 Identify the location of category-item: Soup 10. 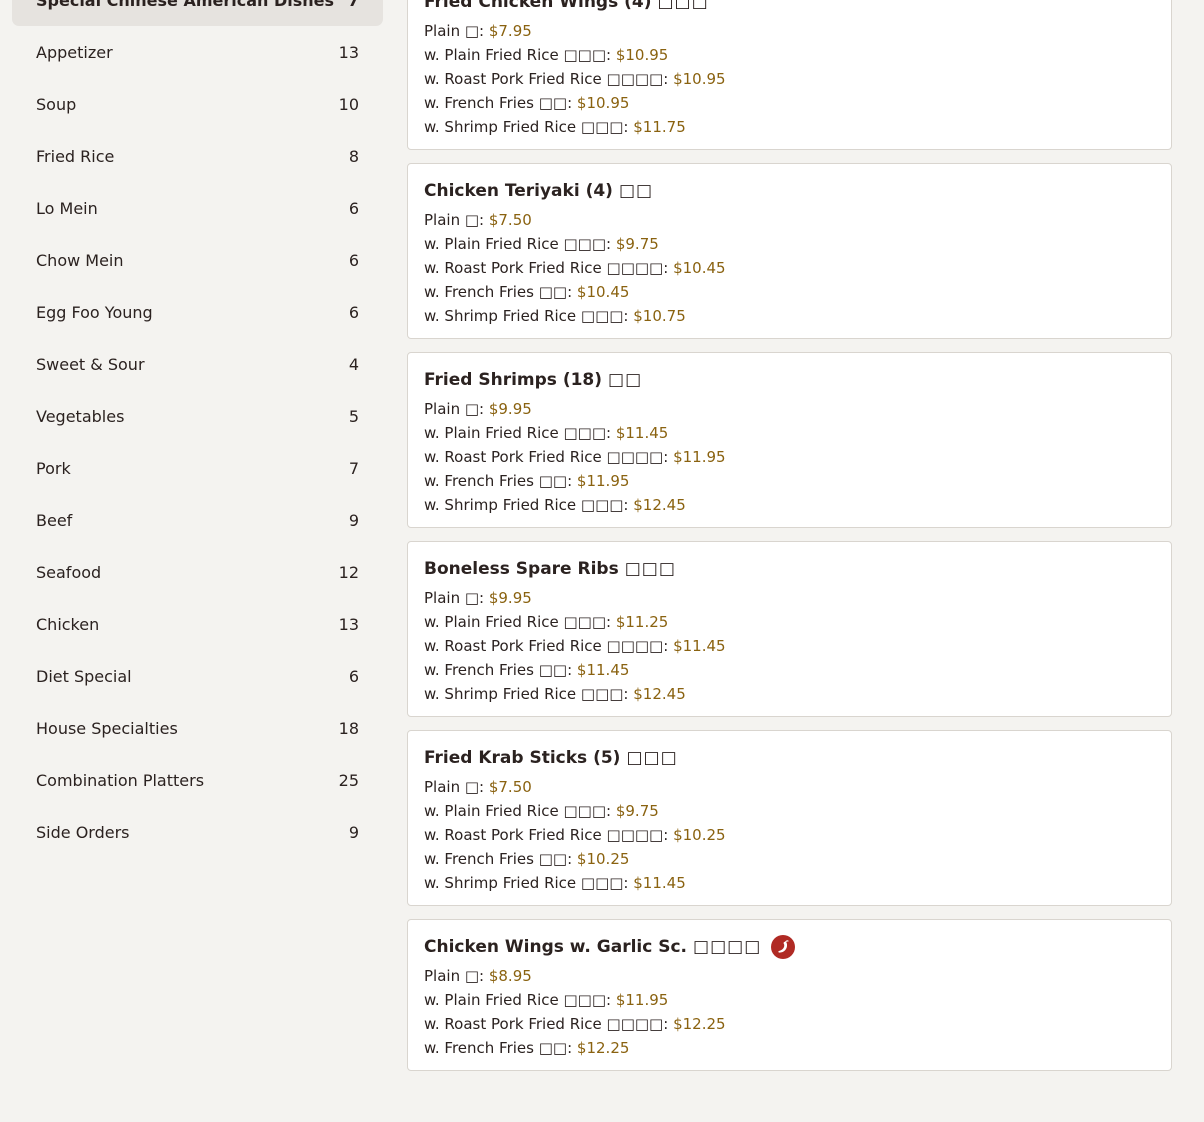
(197, 104).